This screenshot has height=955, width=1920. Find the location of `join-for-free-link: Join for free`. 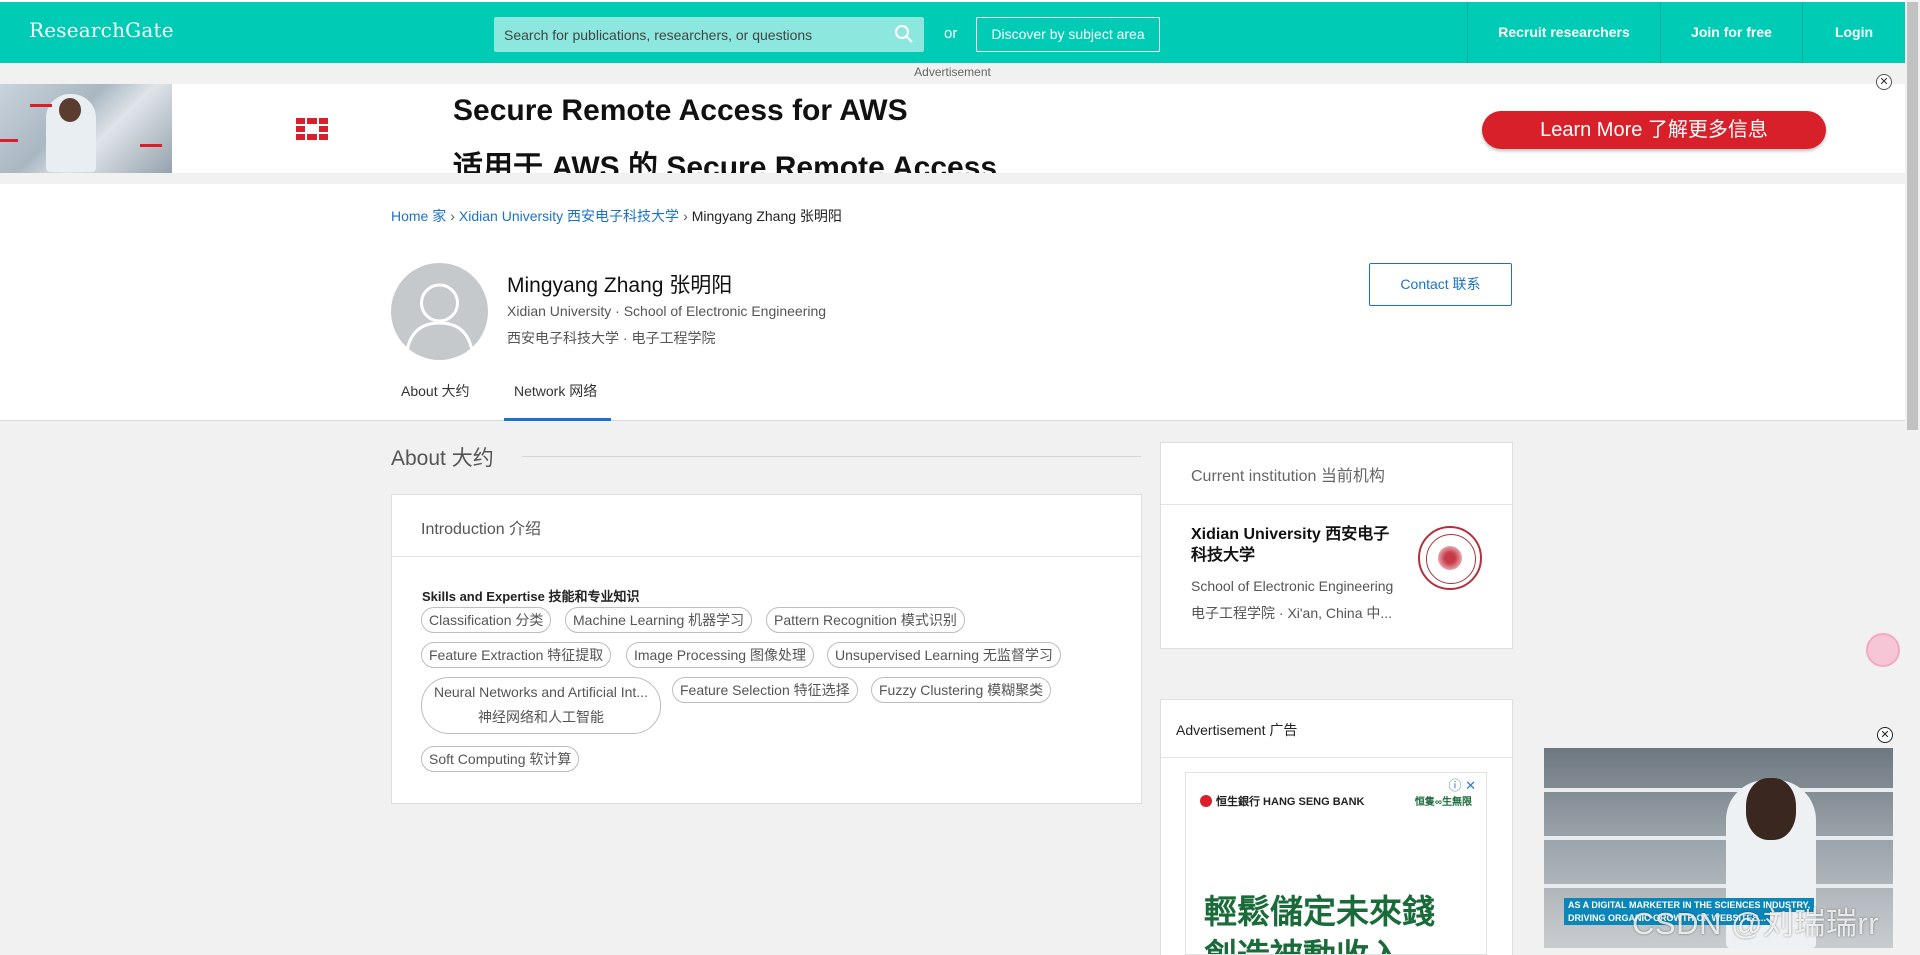

join-for-free-link: Join for free is located at coordinates (1731, 32).